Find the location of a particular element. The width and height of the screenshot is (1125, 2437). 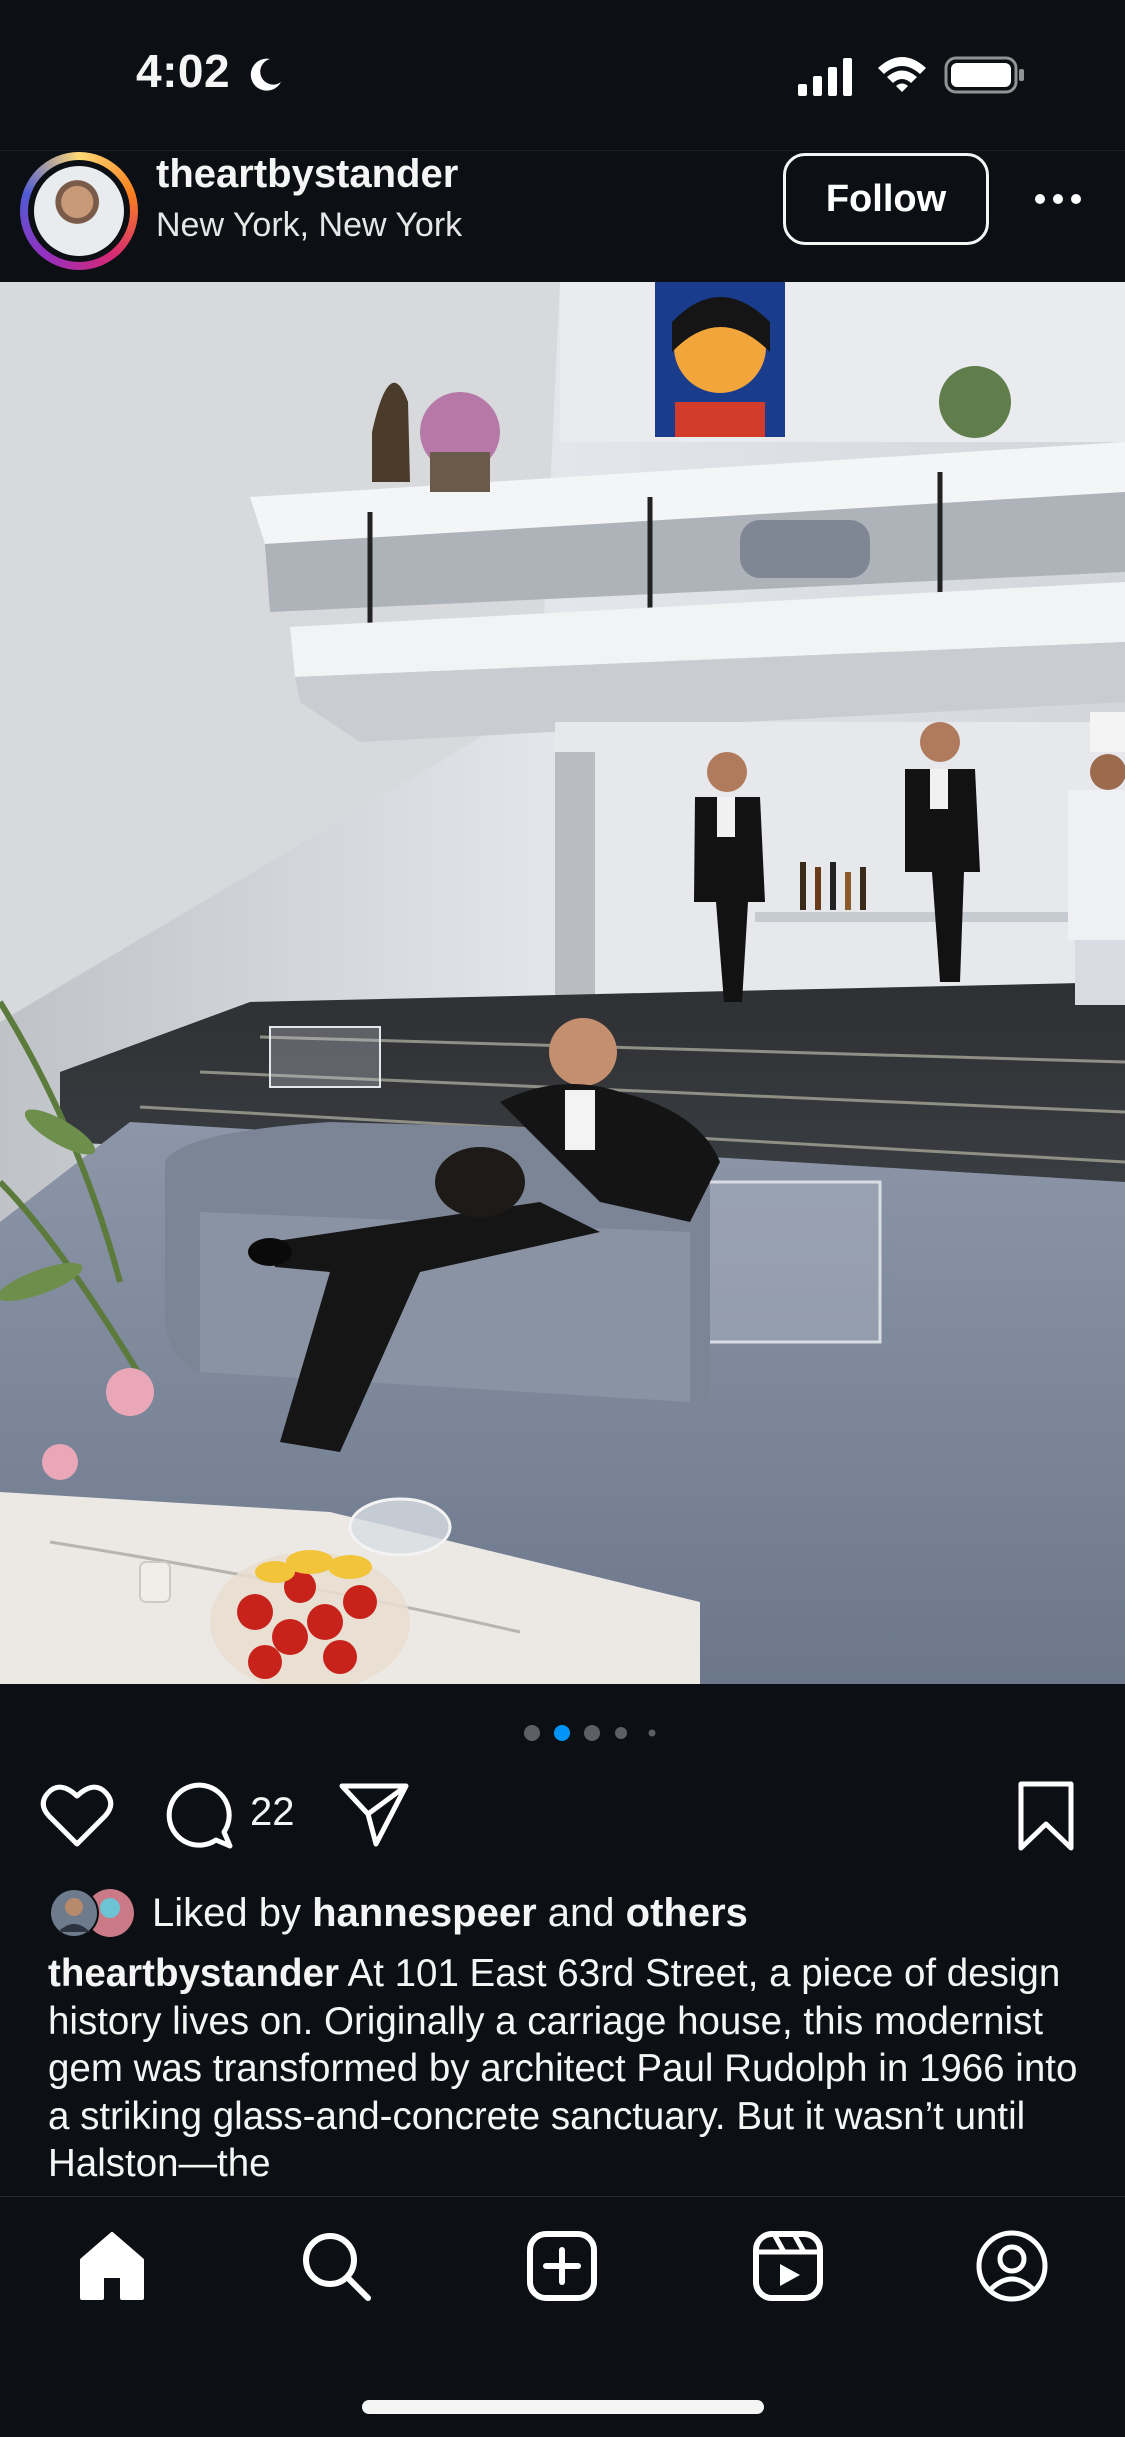

comment-count: 22 is located at coordinates (272, 1812).